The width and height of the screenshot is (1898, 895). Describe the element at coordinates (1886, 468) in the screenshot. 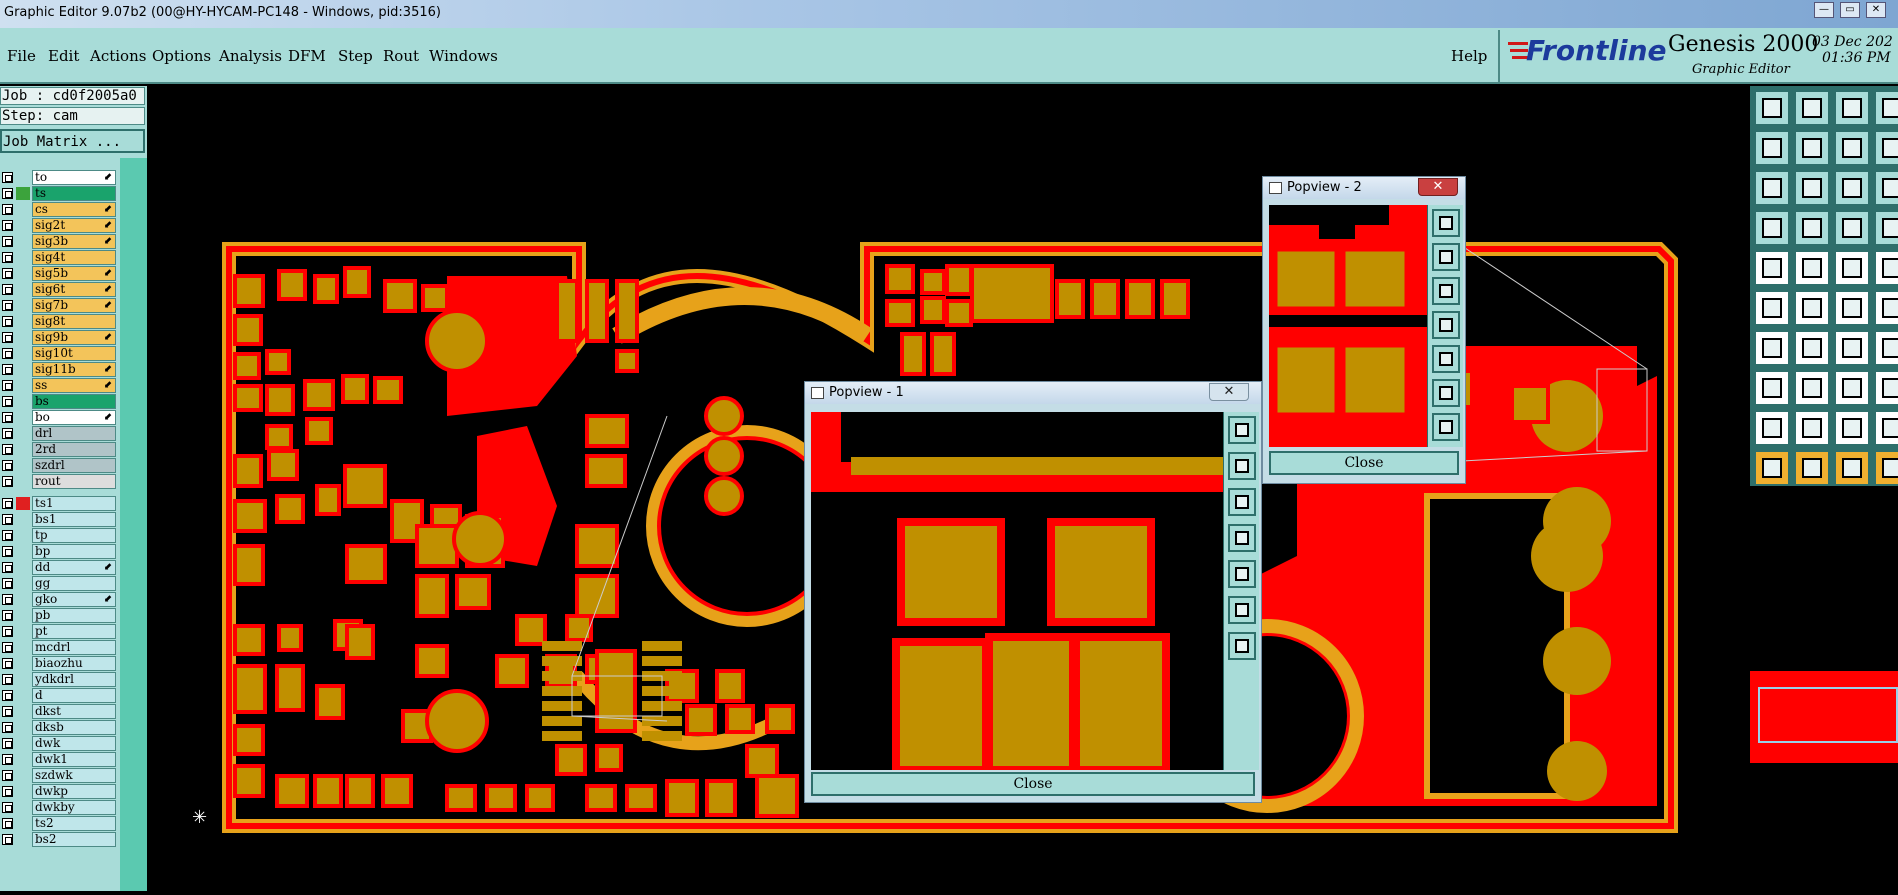

I see `tool-button-40-icon` at that location.